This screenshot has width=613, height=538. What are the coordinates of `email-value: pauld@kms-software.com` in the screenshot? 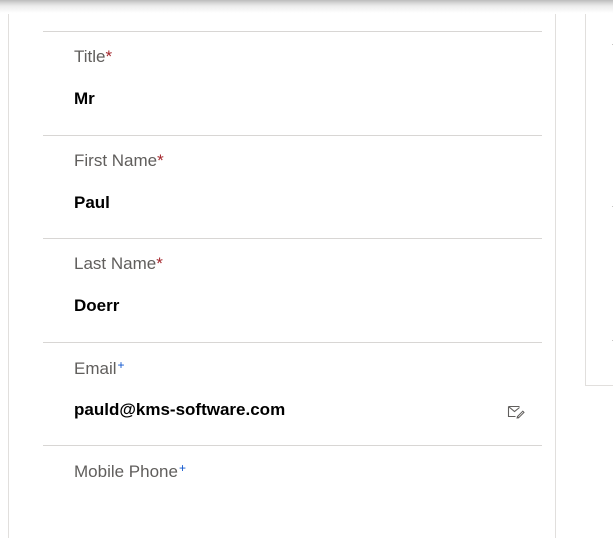 It's located at (179, 410).